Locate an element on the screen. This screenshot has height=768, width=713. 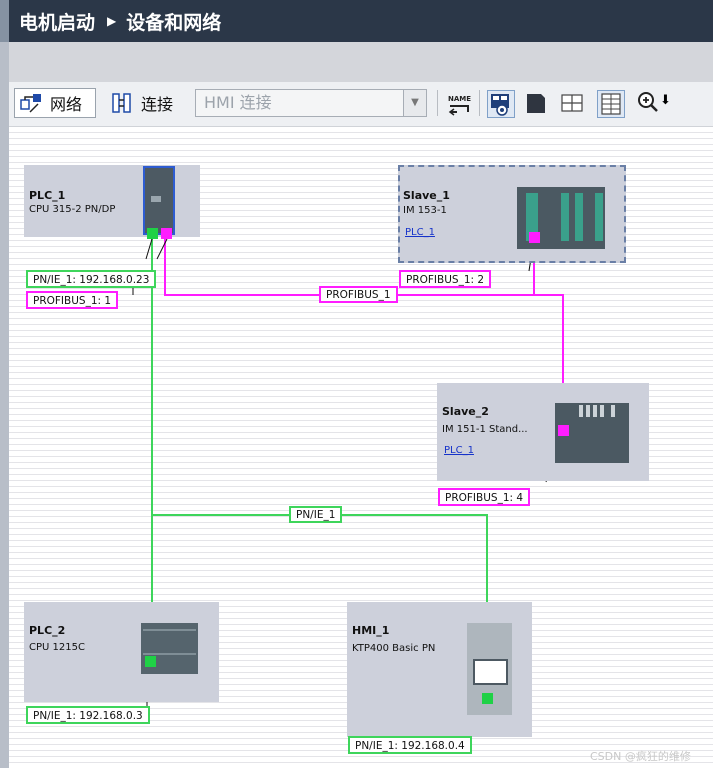
plc-2-pn-address-label: PN/IE_1: 192.168.0.3 is located at coordinates (88, 715).